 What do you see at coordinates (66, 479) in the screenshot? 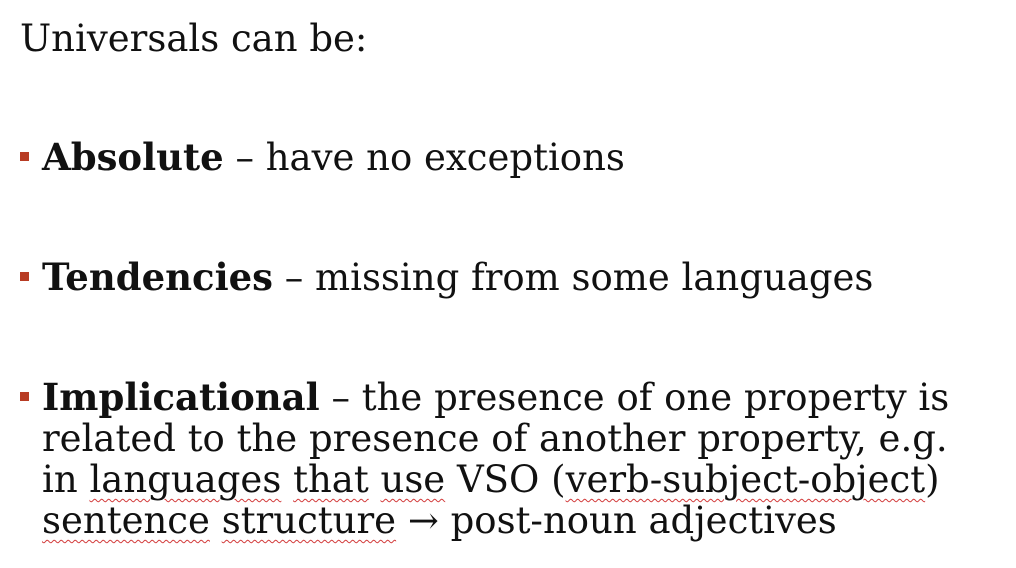
I see `text-fragment: in` at bounding box center [66, 479].